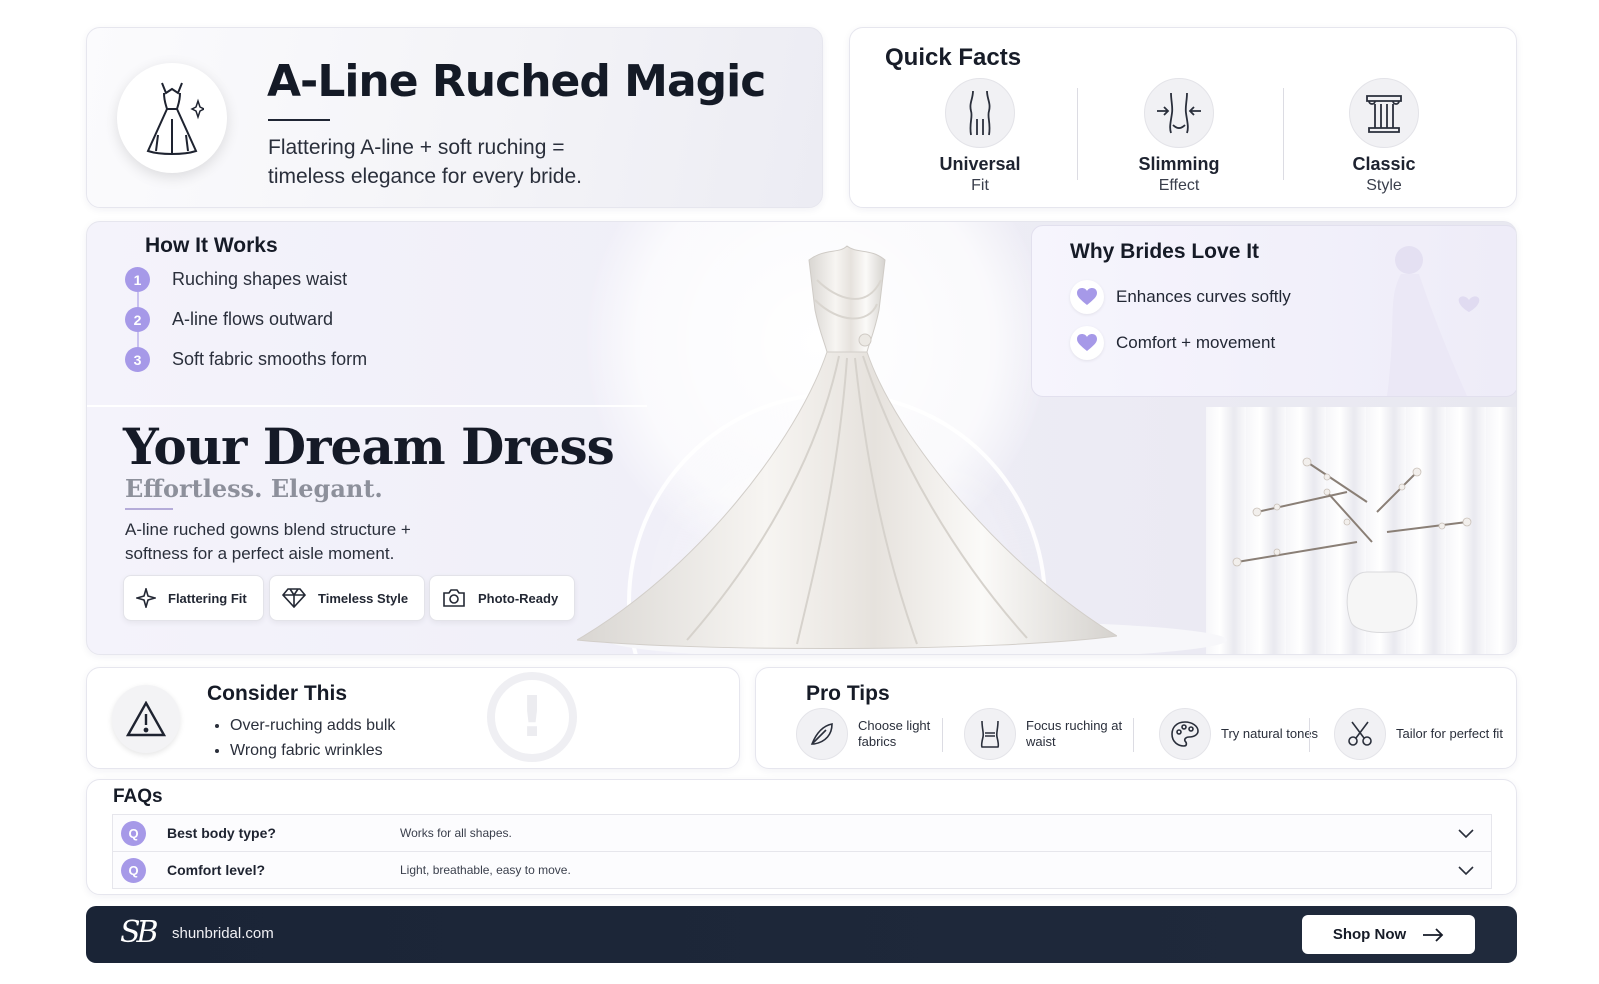 This screenshot has height=984, width=1599. What do you see at coordinates (254, 488) in the screenshot?
I see `dream-subtitle: Effortless. Elegant.` at bounding box center [254, 488].